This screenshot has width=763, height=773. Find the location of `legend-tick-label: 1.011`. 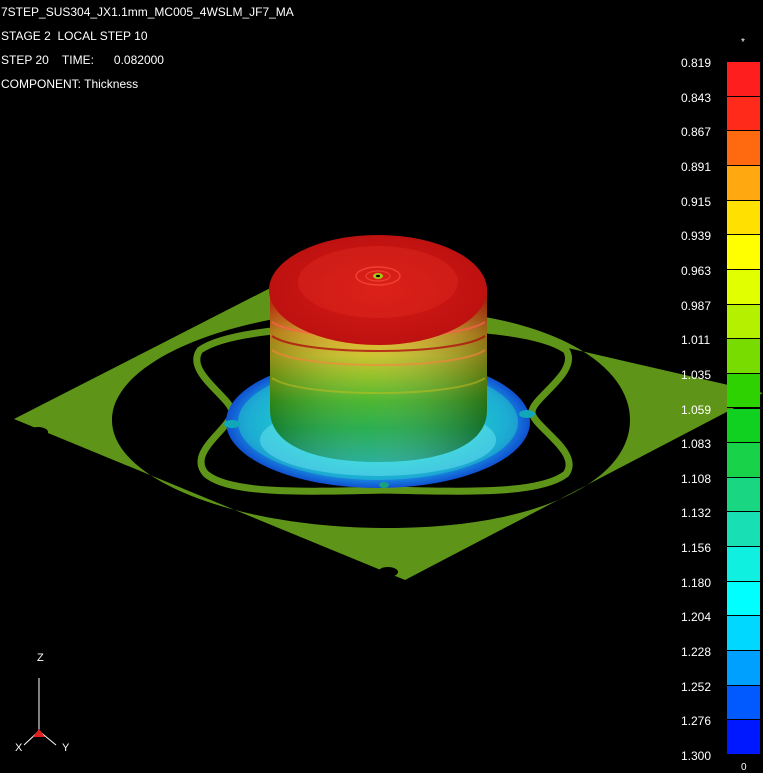

legend-tick-label: 1.011 is located at coordinates (696, 340).